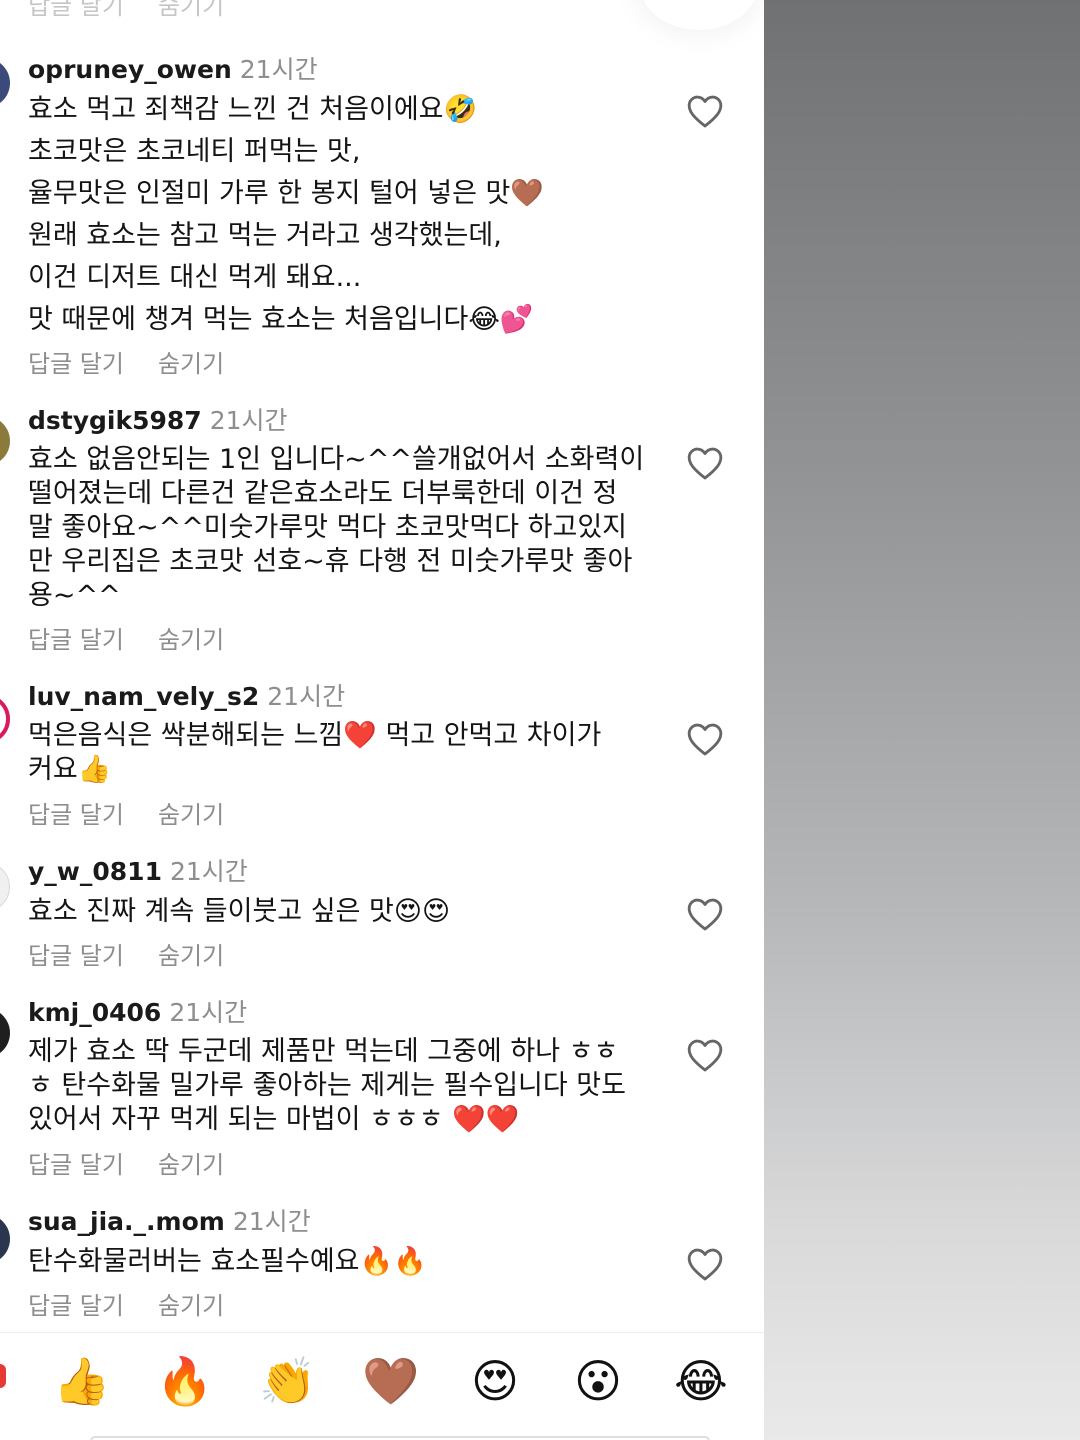 The image size is (1080, 1440). Describe the element at coordinates (130, 69) in the screenshot. I see `username: opruney_owen` at that location.